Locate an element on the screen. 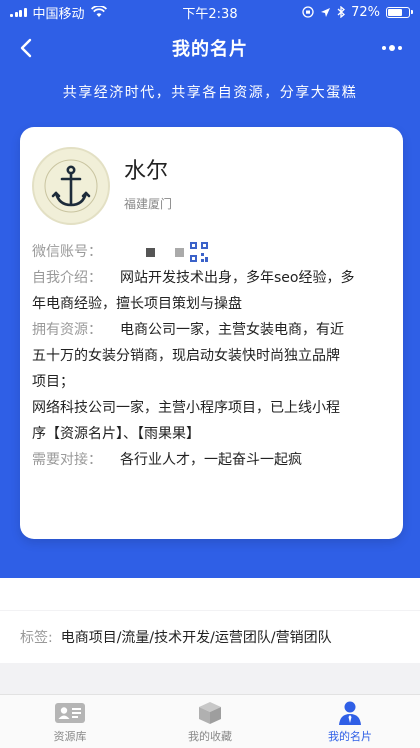 The image size is (420, 748). back-button is located at coordinates (26, 48).